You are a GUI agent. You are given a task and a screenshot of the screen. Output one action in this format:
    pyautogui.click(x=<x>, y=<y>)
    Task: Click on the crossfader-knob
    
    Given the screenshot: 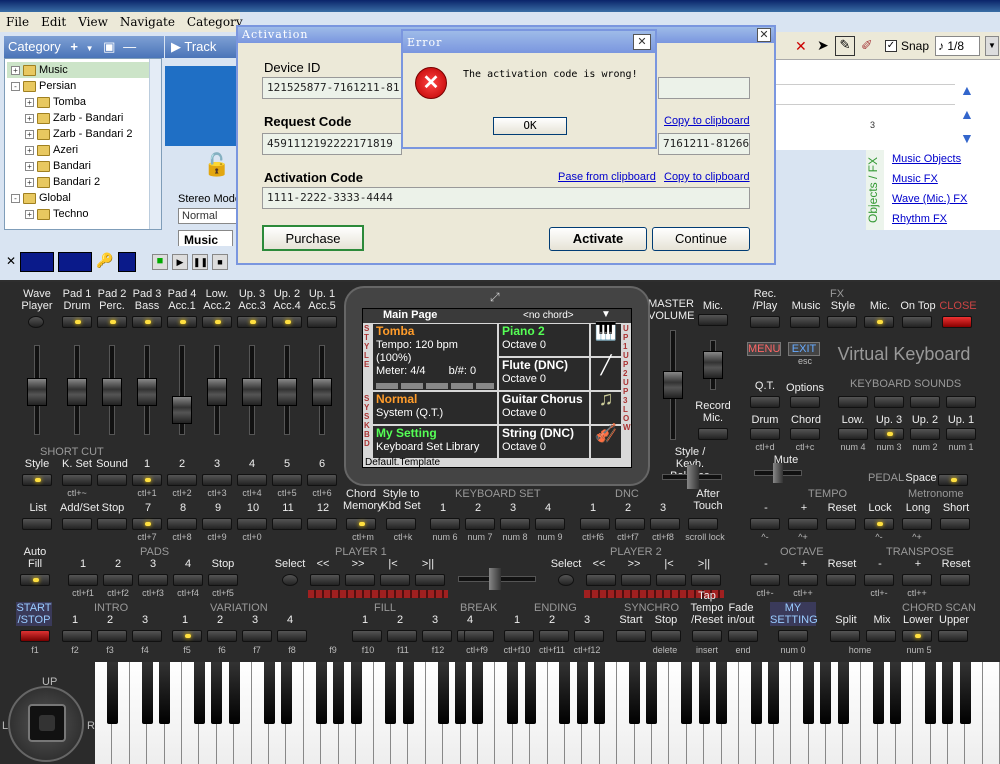 What is the action you would take?
    pyautogui.click(x=495, y=579)
    